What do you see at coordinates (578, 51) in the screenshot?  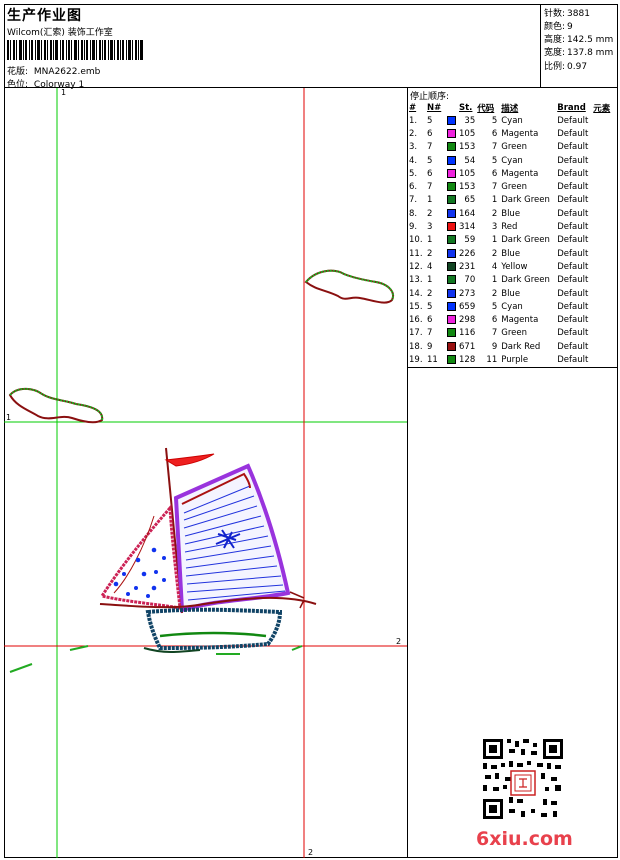 I see `stat-width: 宽度: 137.8 mm` at bounding box center [578, 51].